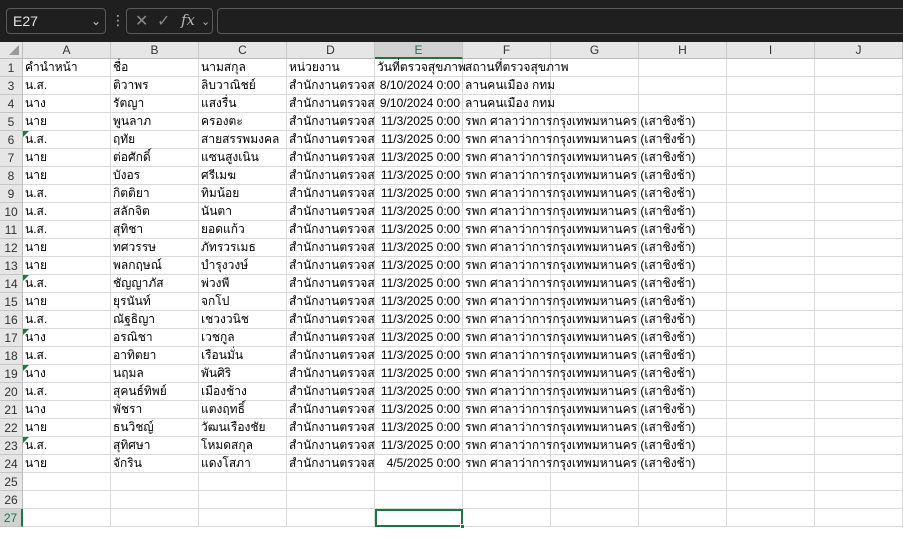  What do you see at coordinates (67, 86) in the screenshot?
I see `cell-a3: น.ส.` at bounding box center [67, 86].